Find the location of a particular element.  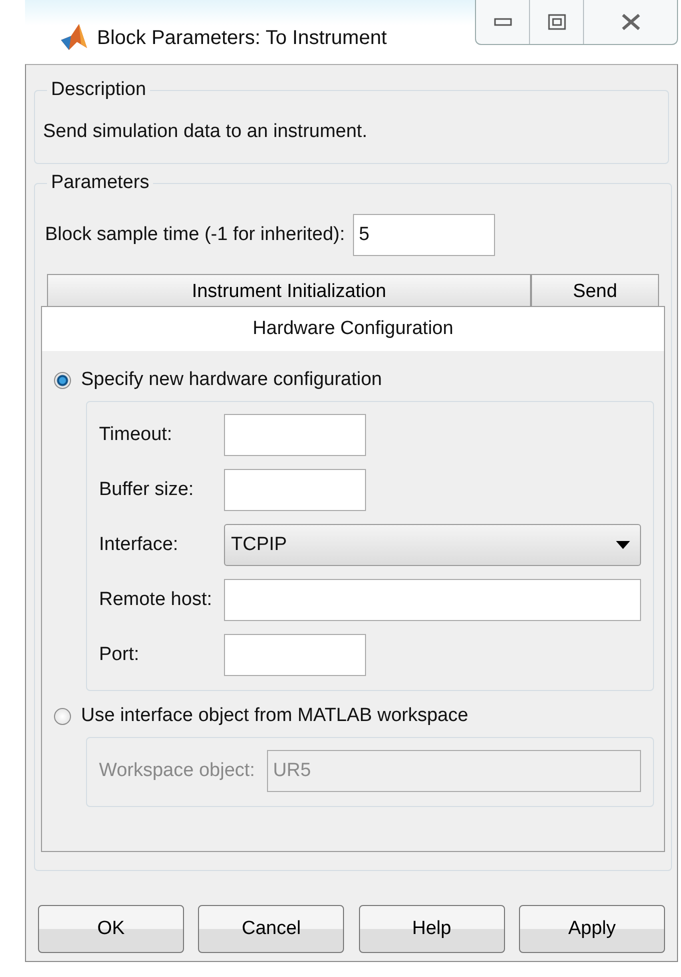

radio-label: Use interface object from MATLAB workspace is located at coordinates (274, 716).